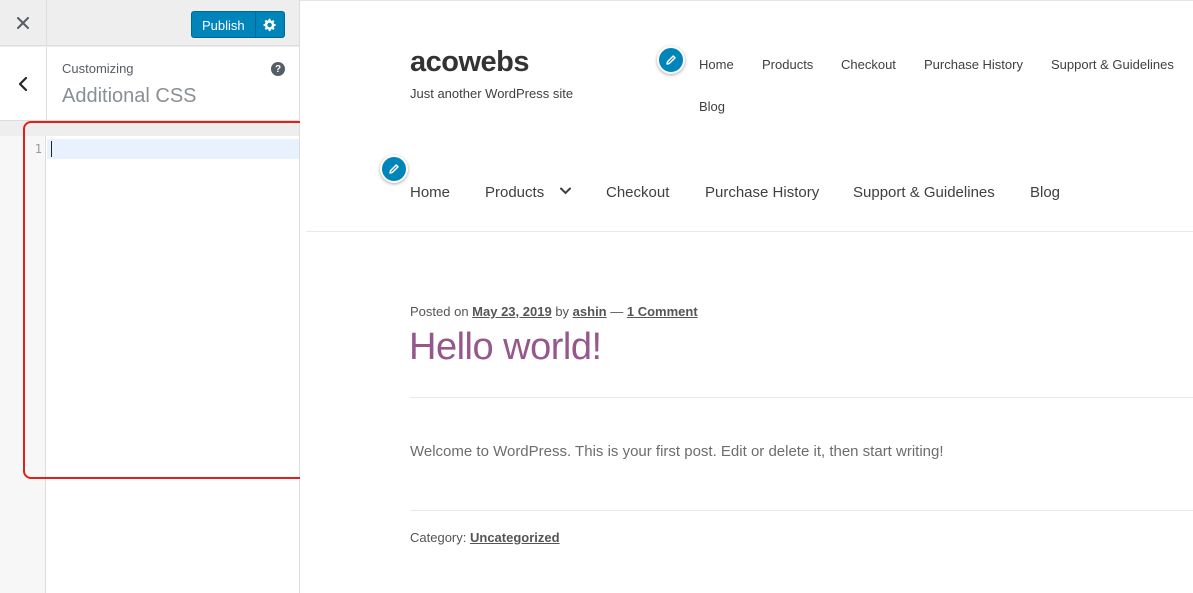 The image size is (1193, 593). I want to click on chevron-left-icon, so click(23, 84).